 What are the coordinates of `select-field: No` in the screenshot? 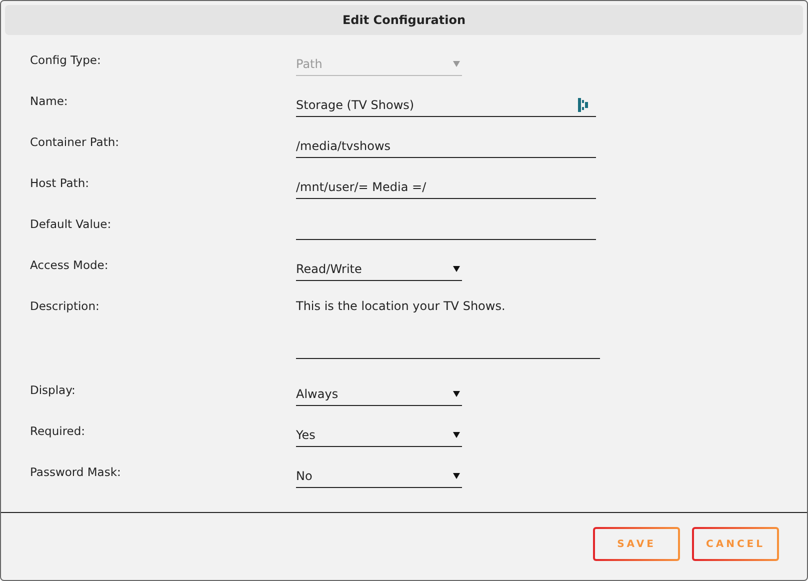 It's located at (379, 476).